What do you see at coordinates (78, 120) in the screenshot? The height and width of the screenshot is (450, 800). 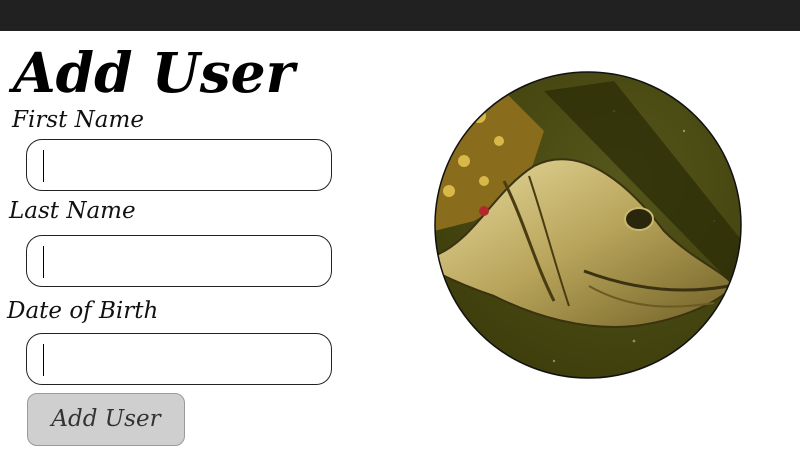 I see `first-name-label: First Name` at bounding box center [78, 120].